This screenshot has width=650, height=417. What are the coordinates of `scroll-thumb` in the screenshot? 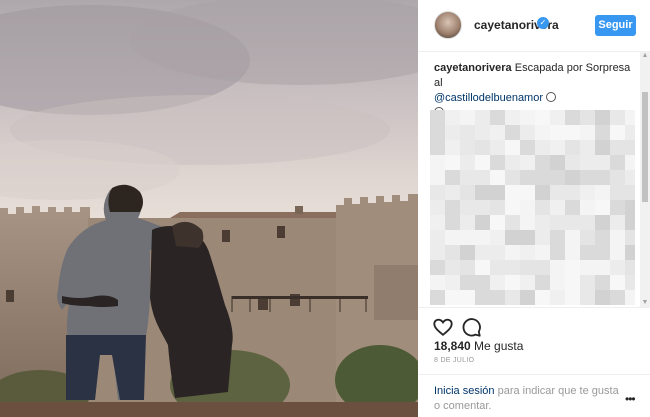 It's located at (645, 147).